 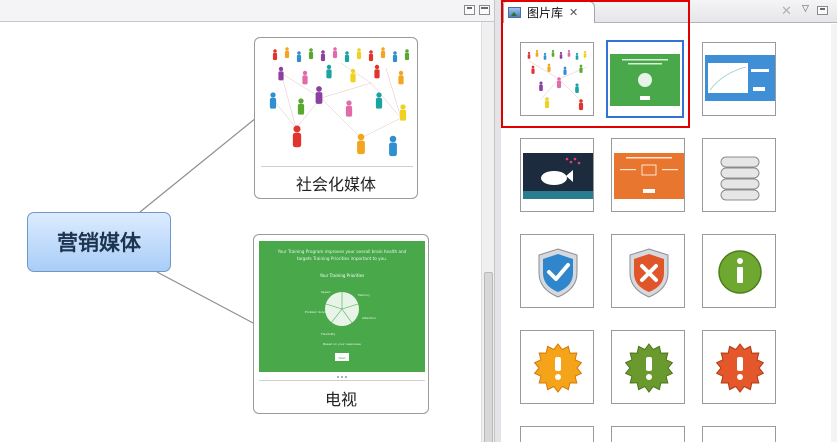 I want to click on subtopic-social-media: 社会化媒体, so click(x=336, y=118).